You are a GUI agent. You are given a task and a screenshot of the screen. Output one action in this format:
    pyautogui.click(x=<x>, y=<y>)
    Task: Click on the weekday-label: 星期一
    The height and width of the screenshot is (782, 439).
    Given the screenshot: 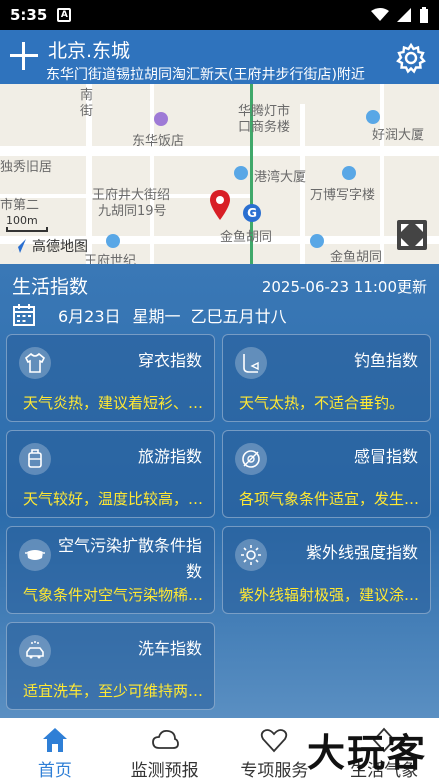 What is the action you would take?
    pyautogui.click(x=156, y=316)
    